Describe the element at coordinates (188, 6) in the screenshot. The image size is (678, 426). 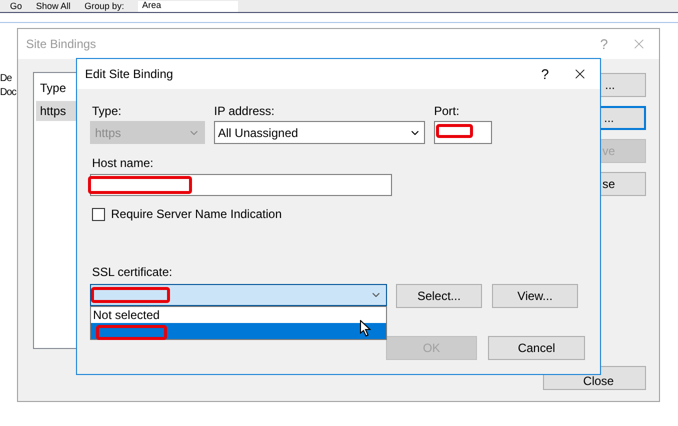
I see `group-by-field: Area` at that location.